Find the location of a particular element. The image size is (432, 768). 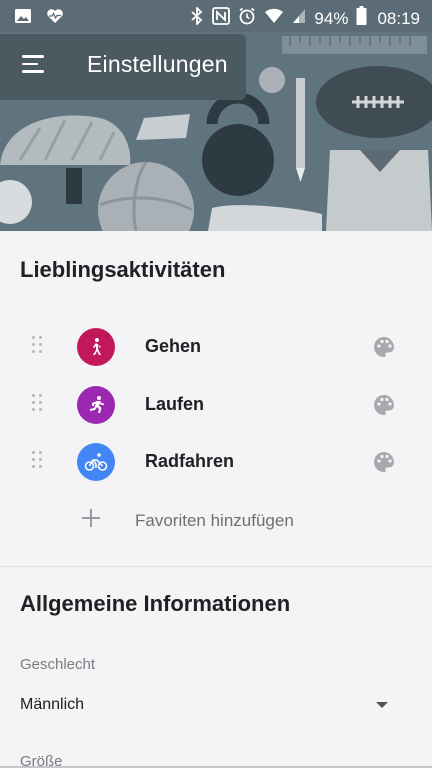

clock: 08:19 is located at coordinates (398, 18).